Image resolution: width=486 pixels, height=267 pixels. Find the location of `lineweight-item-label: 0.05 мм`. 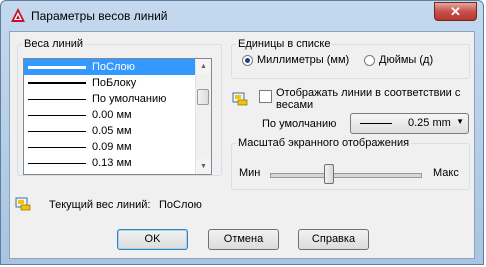

lineweight-item-label: 0.05 мм is located at coordinates (112, 131).